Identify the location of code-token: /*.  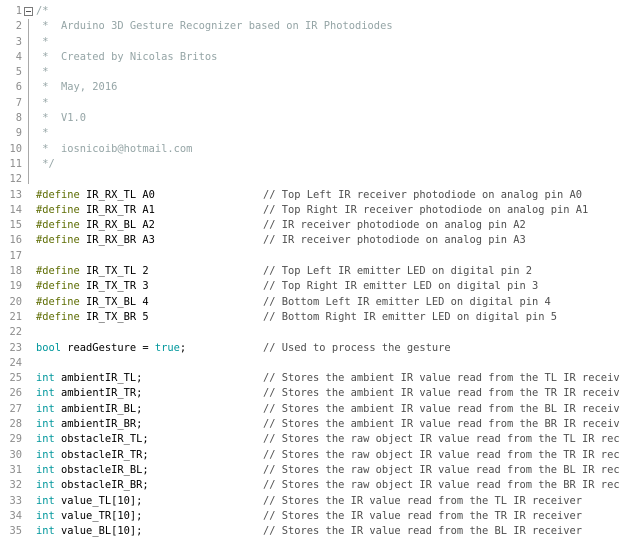
(42, 11).